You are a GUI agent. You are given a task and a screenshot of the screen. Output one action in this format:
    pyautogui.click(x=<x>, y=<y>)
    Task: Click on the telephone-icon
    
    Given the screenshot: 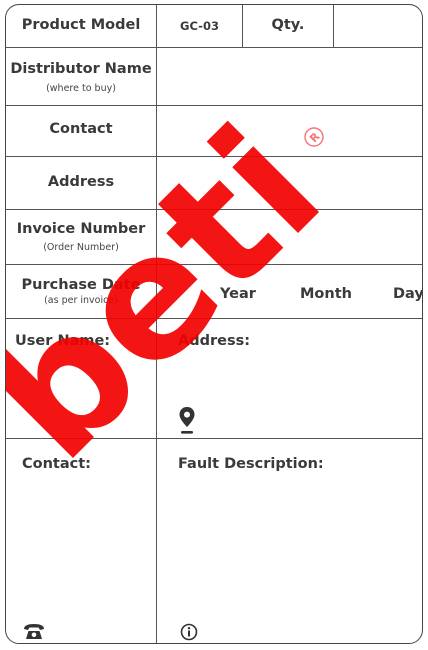 What is the action you would take?
    pyautogui.click(x=34, y=632)
    